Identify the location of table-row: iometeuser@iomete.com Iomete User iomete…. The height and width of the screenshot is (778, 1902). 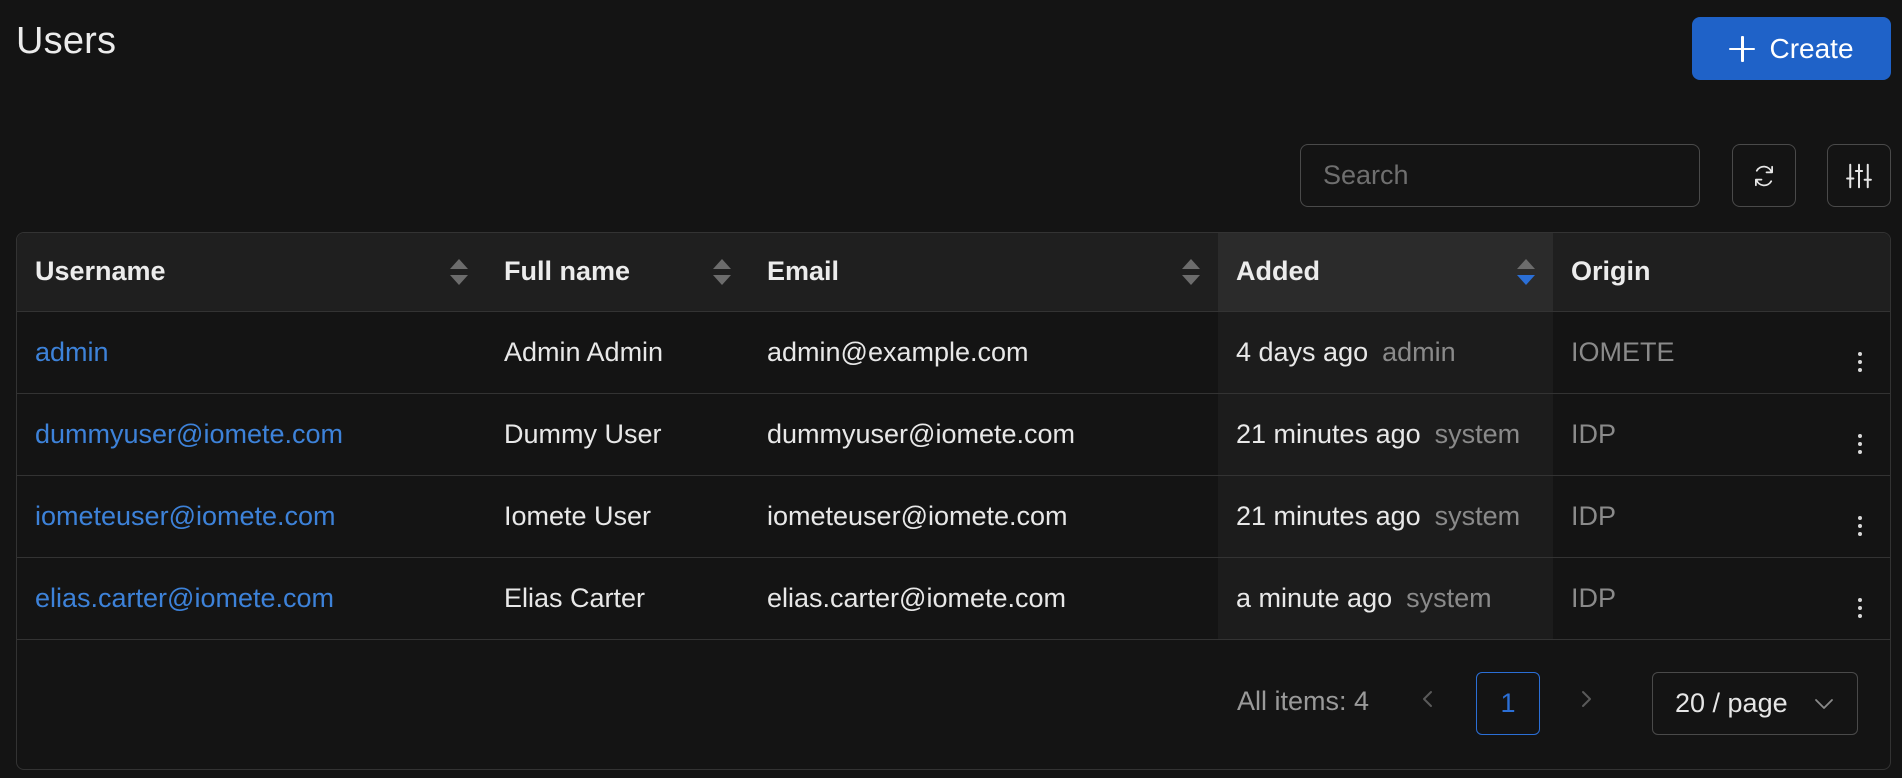
(953, 516).